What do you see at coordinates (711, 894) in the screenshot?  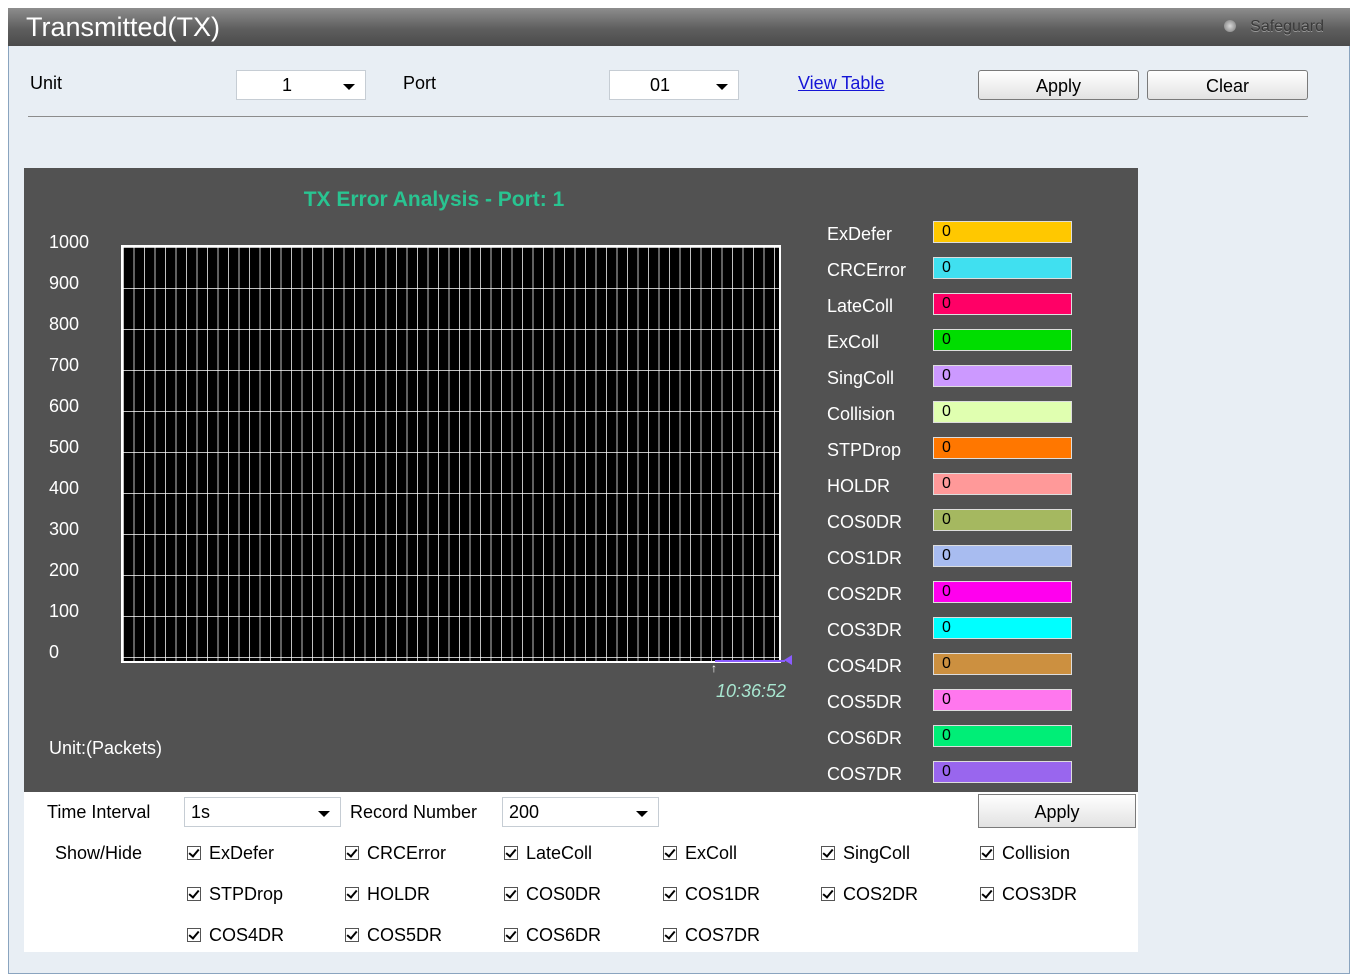 I see `checkbox-cos1dr: COS1DR` at bounding box center [711, 894].